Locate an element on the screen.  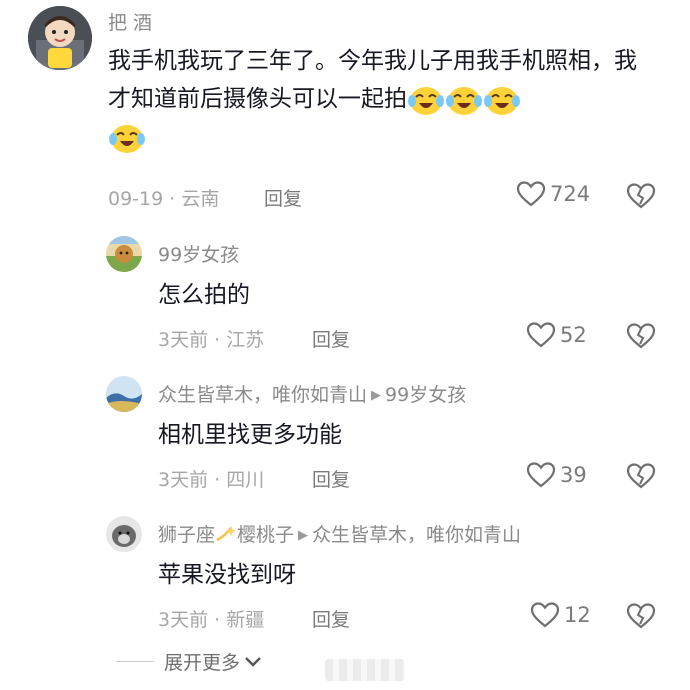
reply-to-name: 众生皆草木，唯你如青山 is located at coordinates (416, 535).